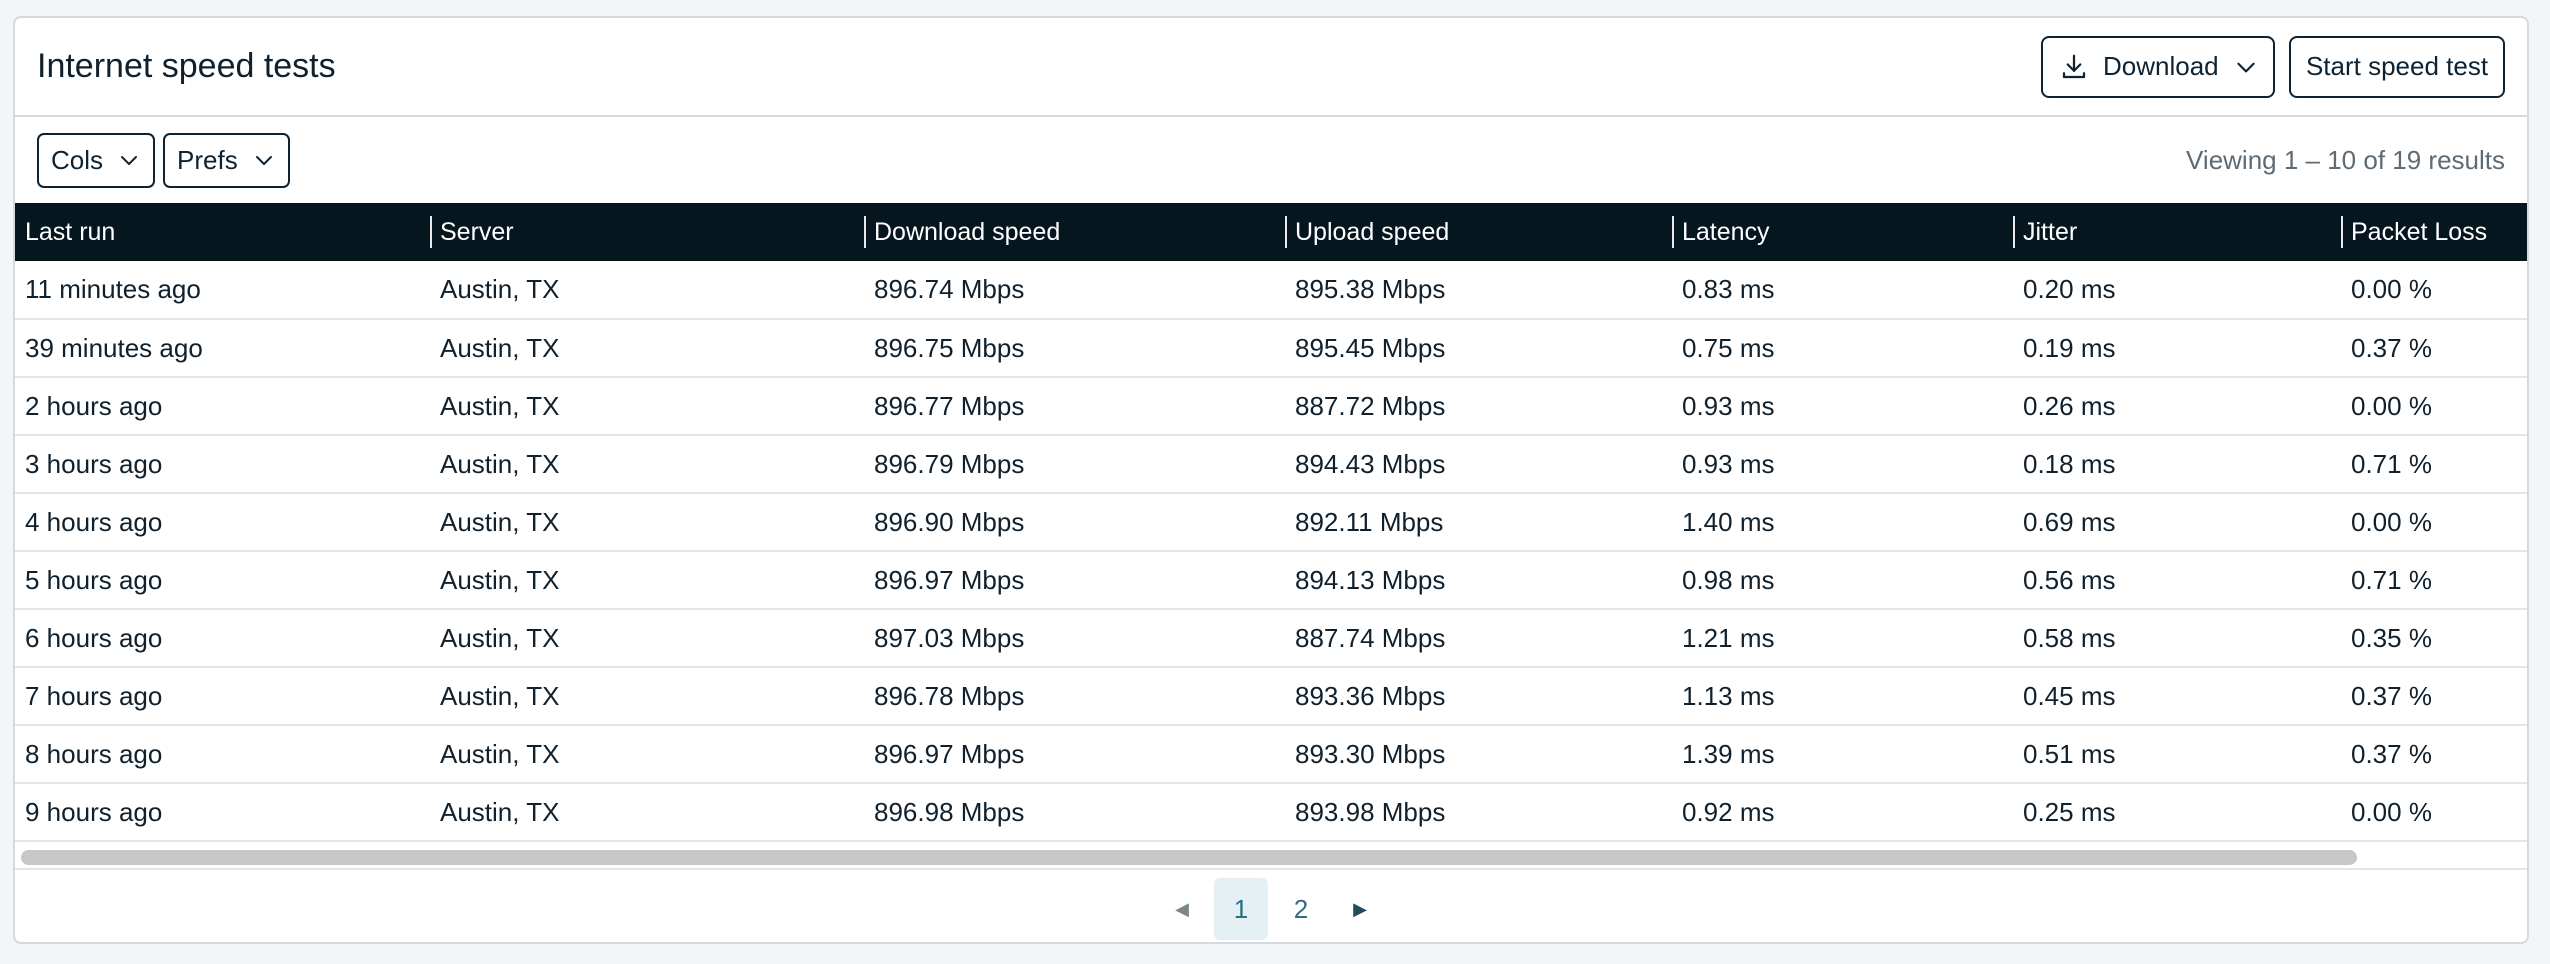 This screenshot has width=2550, height=964. What do you see at coordinates (94, 579) in the screenshot?
I see `cell-last-run: 5 hours ago` at bounding box center [94, 579].